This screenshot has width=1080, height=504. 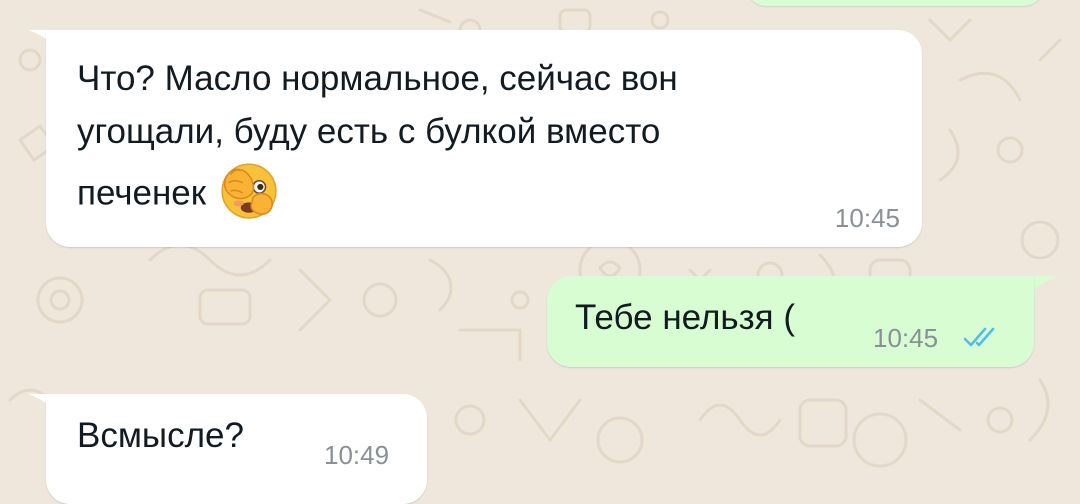 I want to click on message-bubble-outgoing: Тебе нельзя ( 10:45, so click(x=790, y=321).